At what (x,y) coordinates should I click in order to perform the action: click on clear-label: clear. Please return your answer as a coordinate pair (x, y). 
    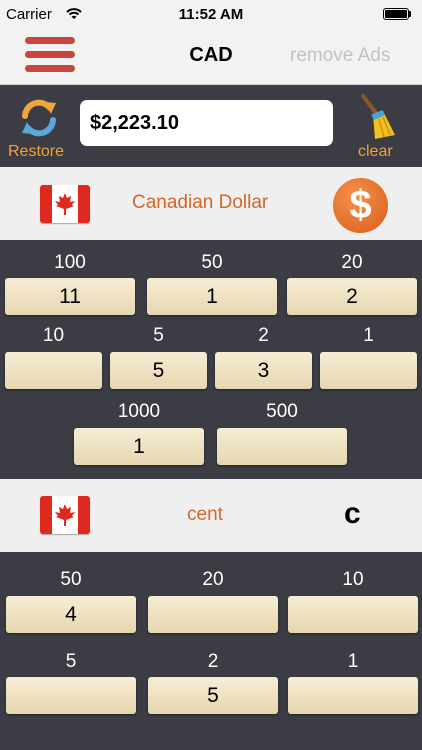
    Looking at the image, I should click on (375, 151).